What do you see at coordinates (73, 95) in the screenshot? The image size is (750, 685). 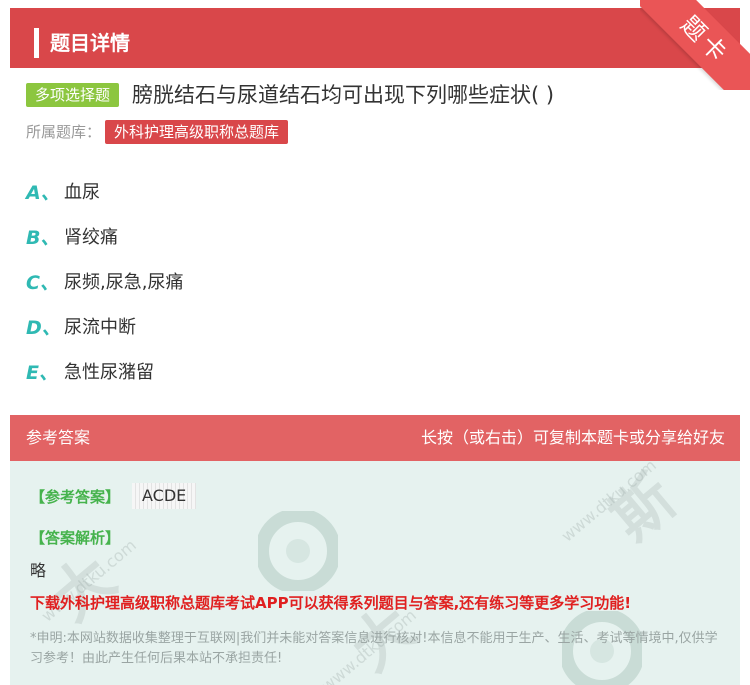 I see `question-type-badge: 多项选择题` at bounding box center [73, 95].